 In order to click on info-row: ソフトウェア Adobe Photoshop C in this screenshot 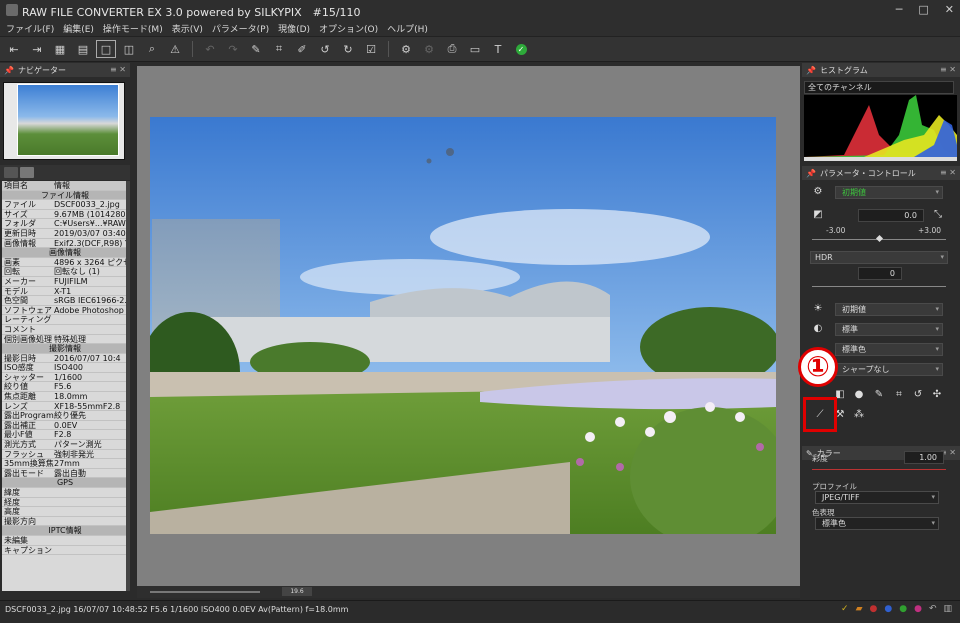, I will do `click(64, 311)`.